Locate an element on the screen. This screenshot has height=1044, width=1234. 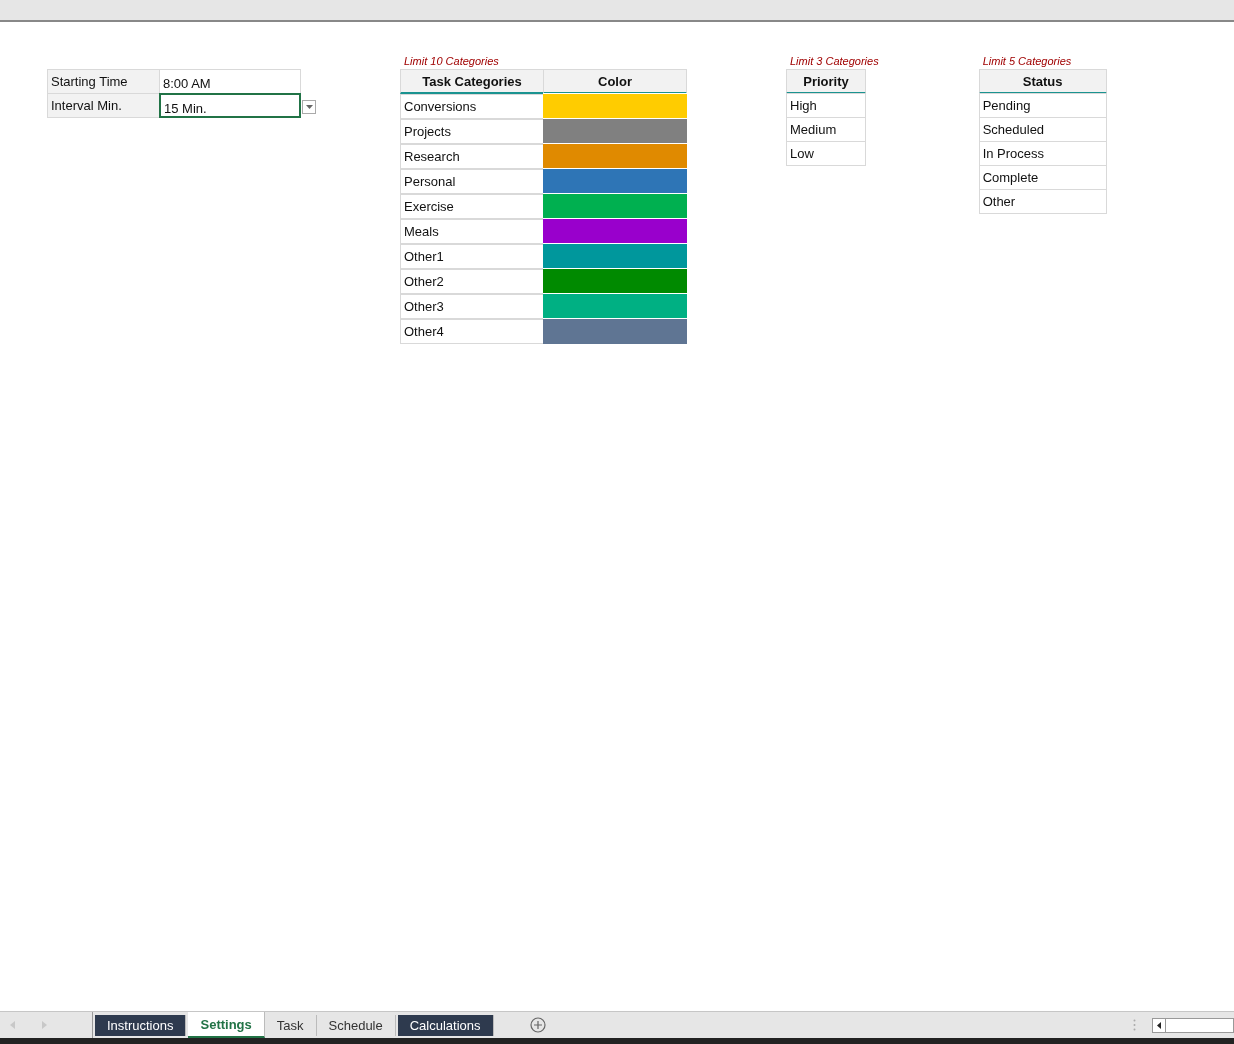
table-cell: Personal is located at coordinates (472, 181).